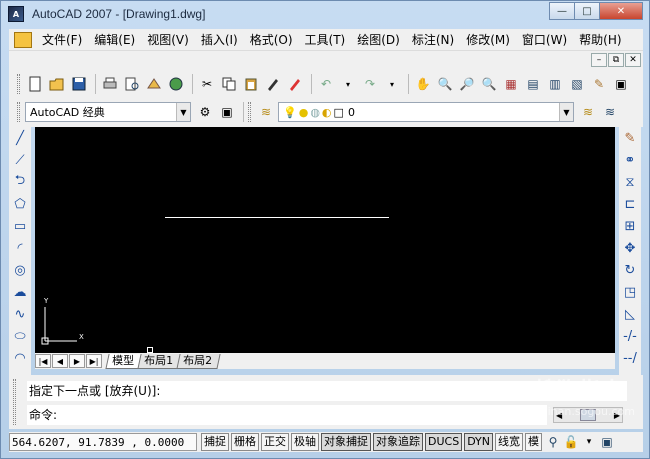 This screenshot has height=459, width=650. Describe the element at coordinates (630, 138) in the screenshot. I see `erase-icon: ✎` at that location.